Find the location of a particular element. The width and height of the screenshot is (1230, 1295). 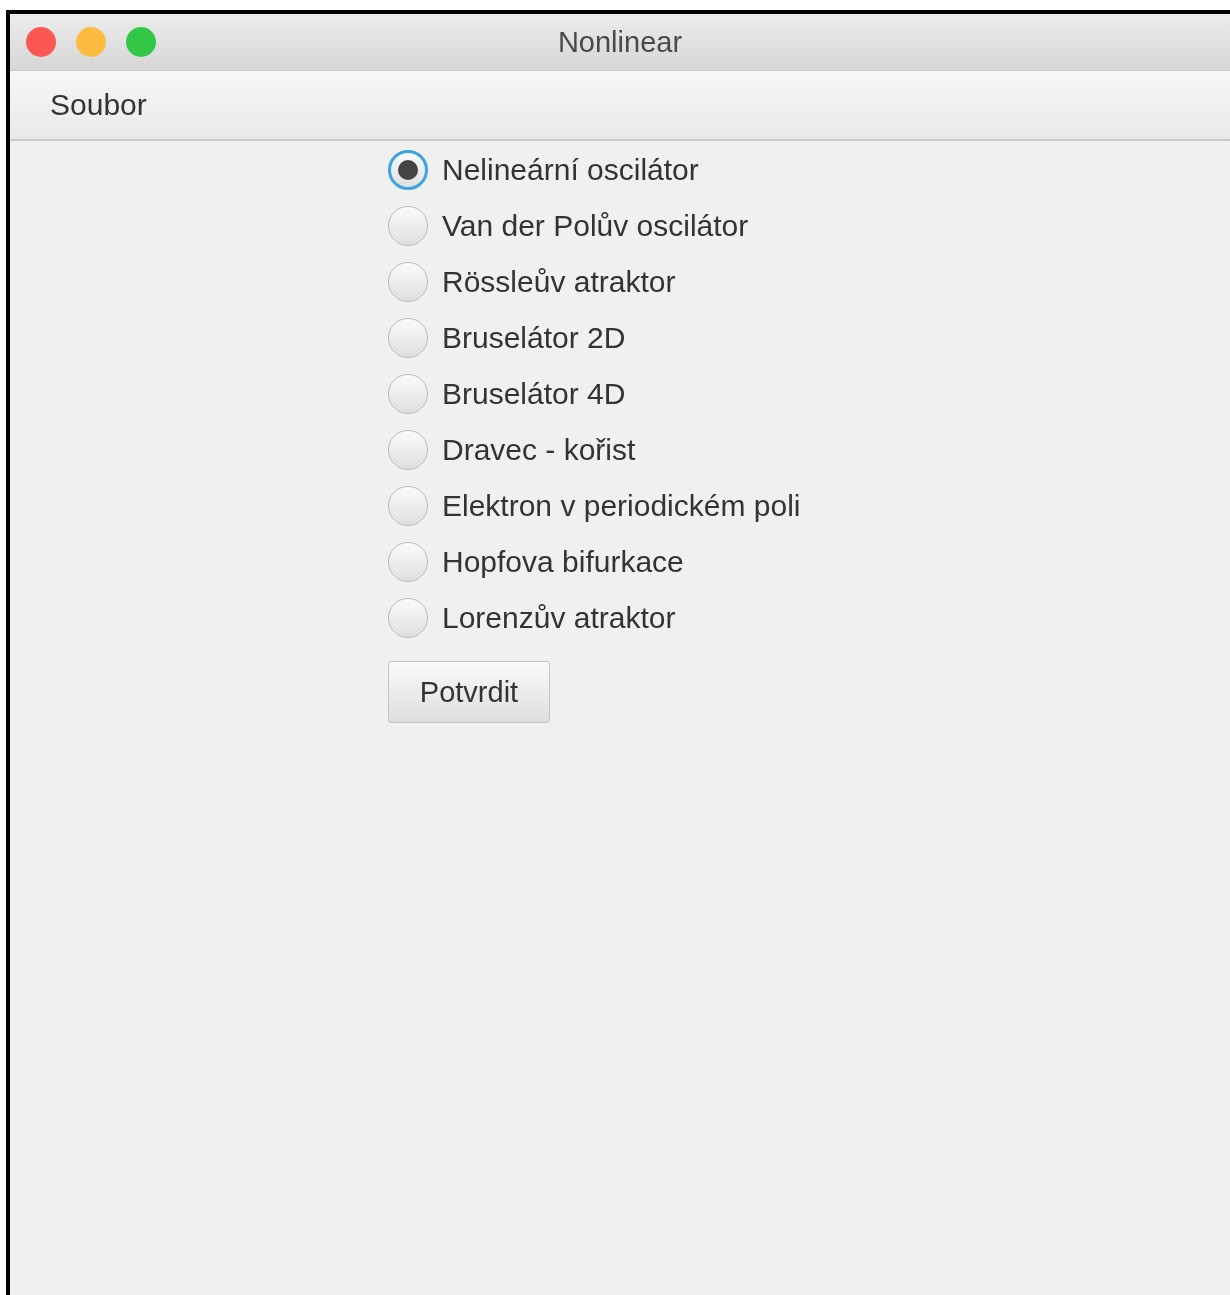

menu-item: Soubor is located at coordinates (98, 105).